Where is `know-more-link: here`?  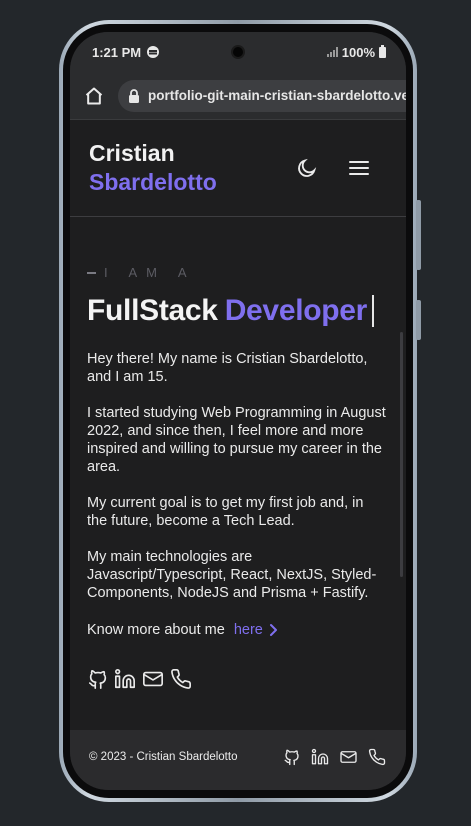 know-more-link: here is located at coordinates (248, 630).